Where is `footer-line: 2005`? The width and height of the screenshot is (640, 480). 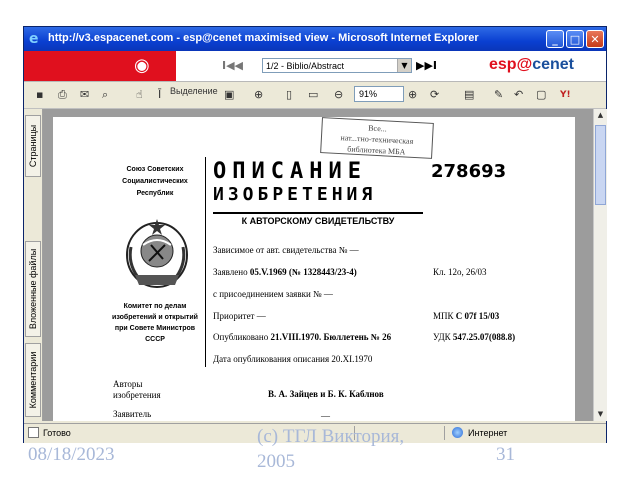
footer-line: 2005 is located at coordinates (276, 461).